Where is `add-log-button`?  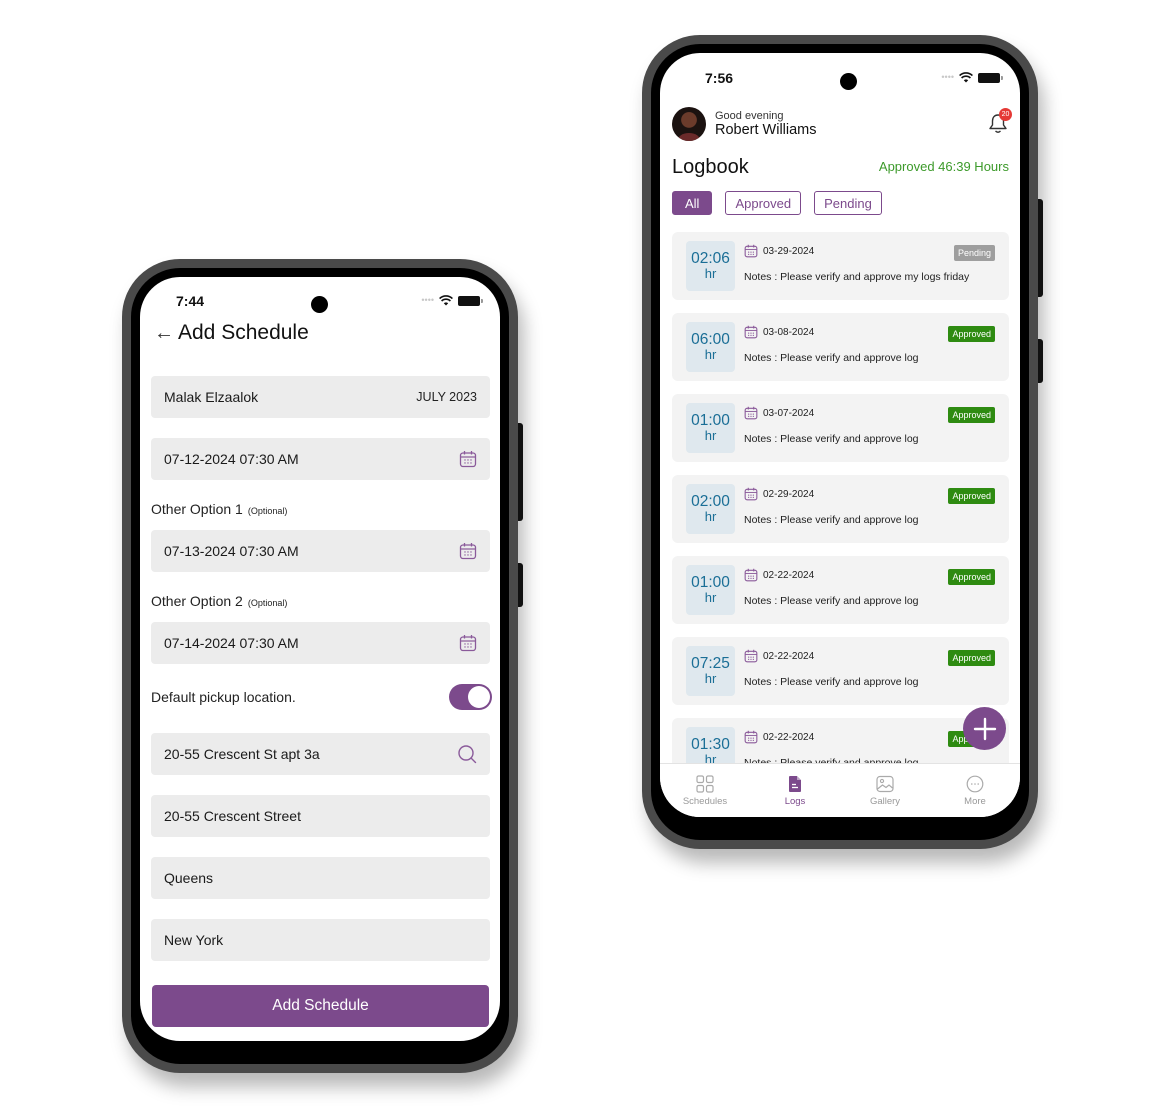 add-log-button is located at coordinates (984, 728).